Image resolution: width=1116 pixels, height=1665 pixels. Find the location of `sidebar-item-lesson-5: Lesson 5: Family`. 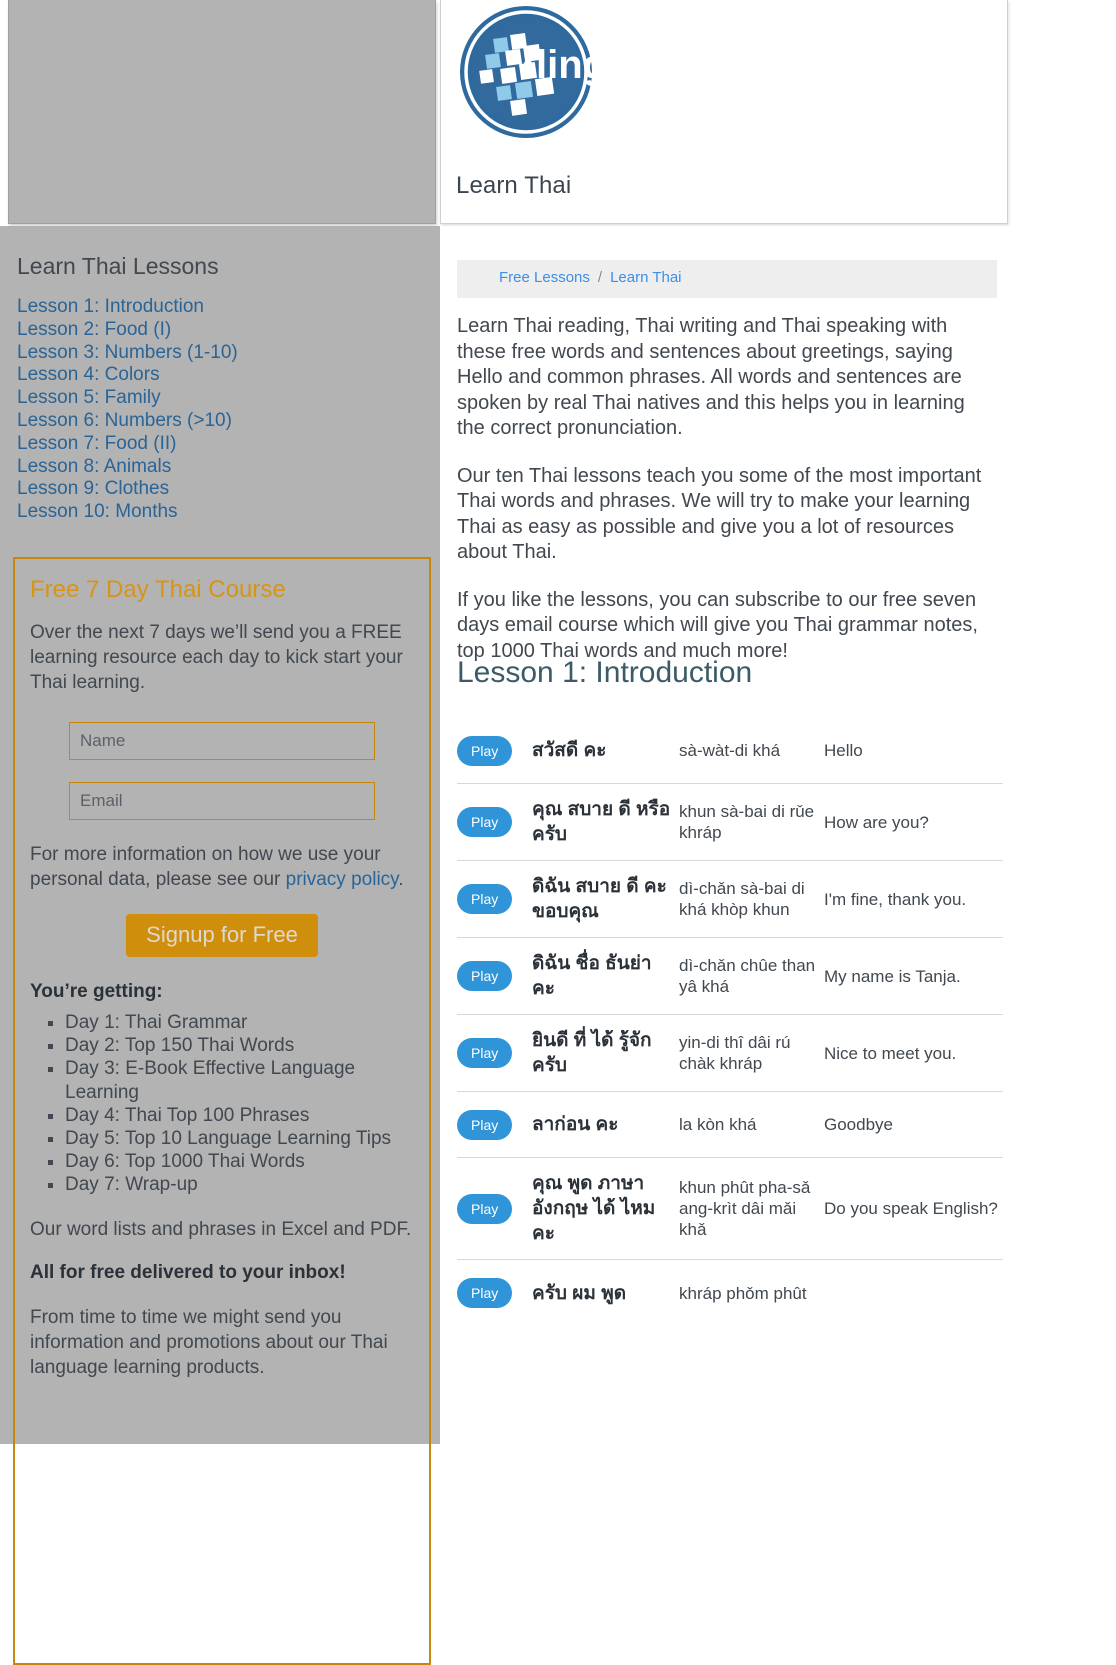

sidebar-item-lesson-5: Lesson 5: Family is located at coordinates (222, 398).